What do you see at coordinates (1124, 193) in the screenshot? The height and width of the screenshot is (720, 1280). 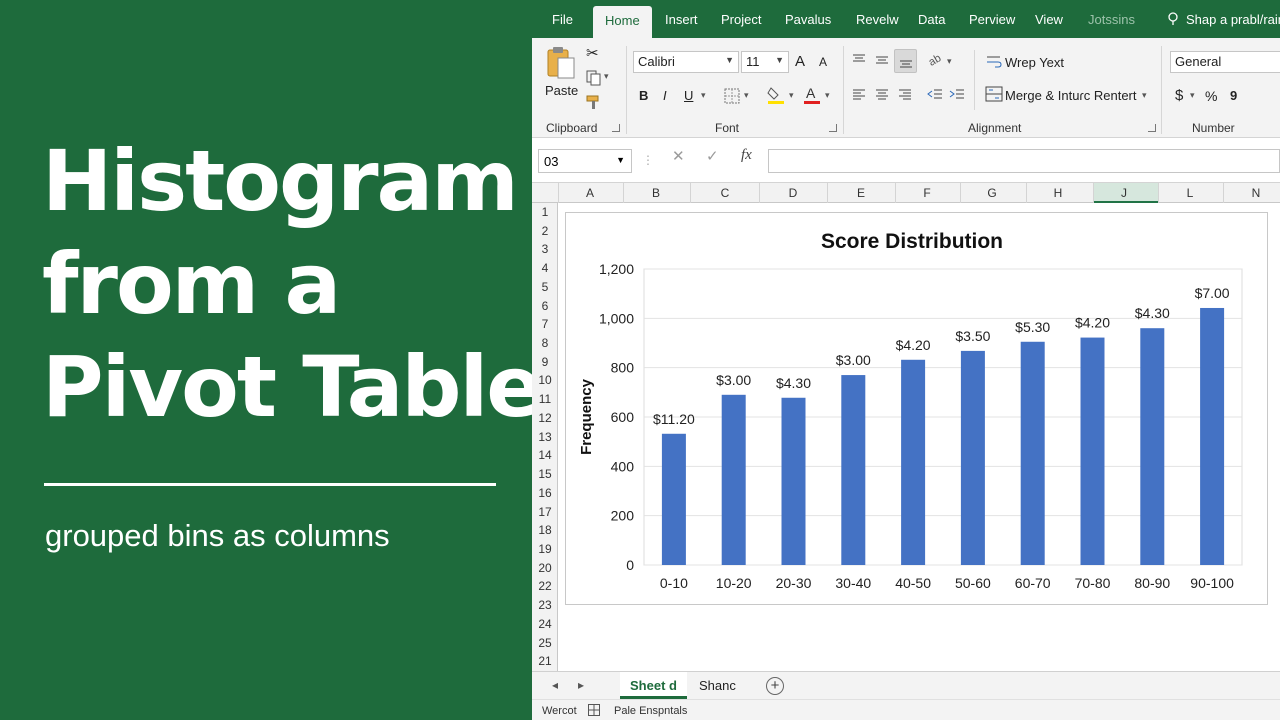 I see `column-header: J` at bounding box center [1124, 193].